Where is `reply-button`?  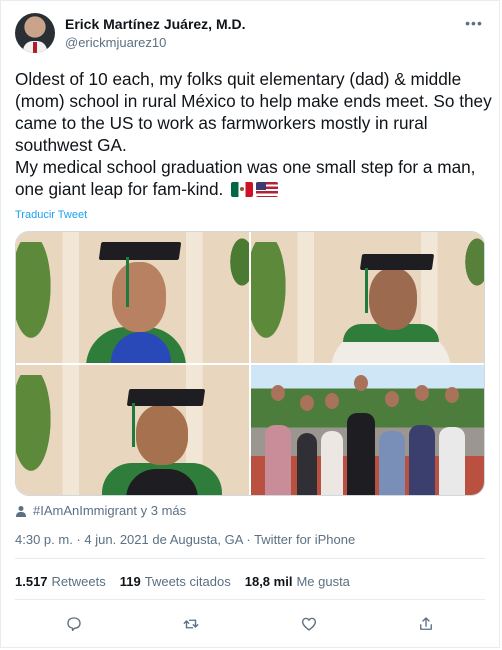 reply-button is located at coordinates (74, 624).